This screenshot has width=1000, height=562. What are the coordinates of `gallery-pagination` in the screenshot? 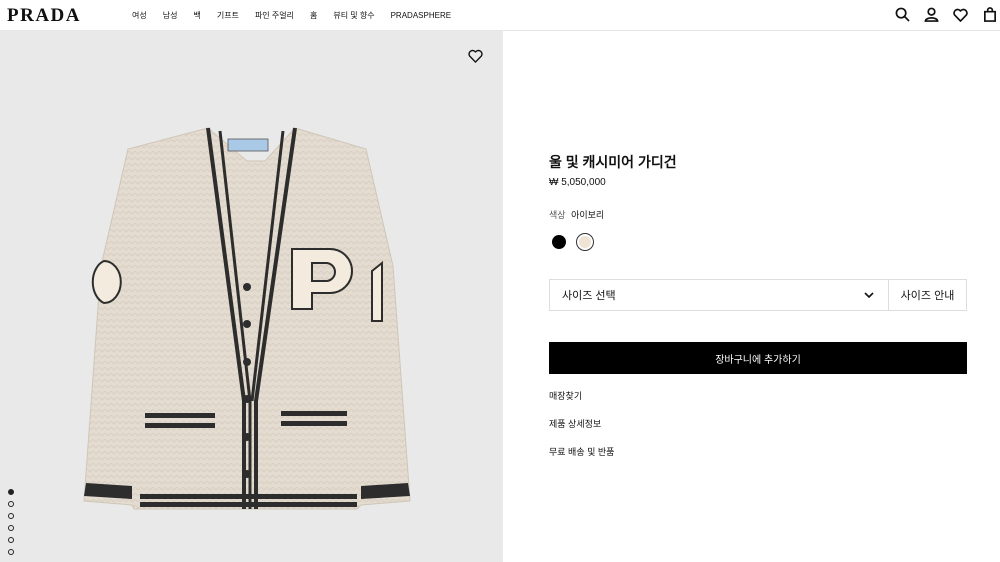 It's located at (11, 525).